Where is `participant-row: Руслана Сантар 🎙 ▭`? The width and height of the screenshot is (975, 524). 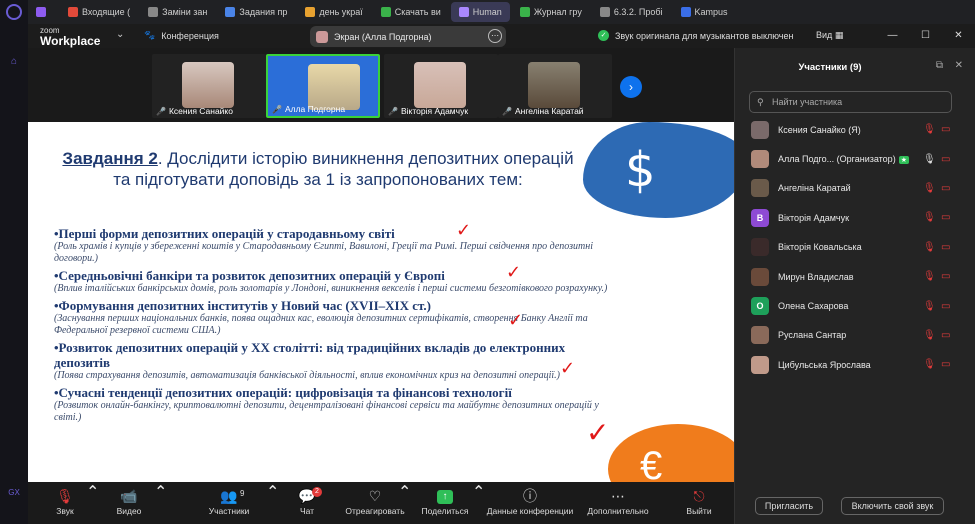 participant-row: Руслана Сантар 🎙 ▭ is located at coordinates (855, 335).